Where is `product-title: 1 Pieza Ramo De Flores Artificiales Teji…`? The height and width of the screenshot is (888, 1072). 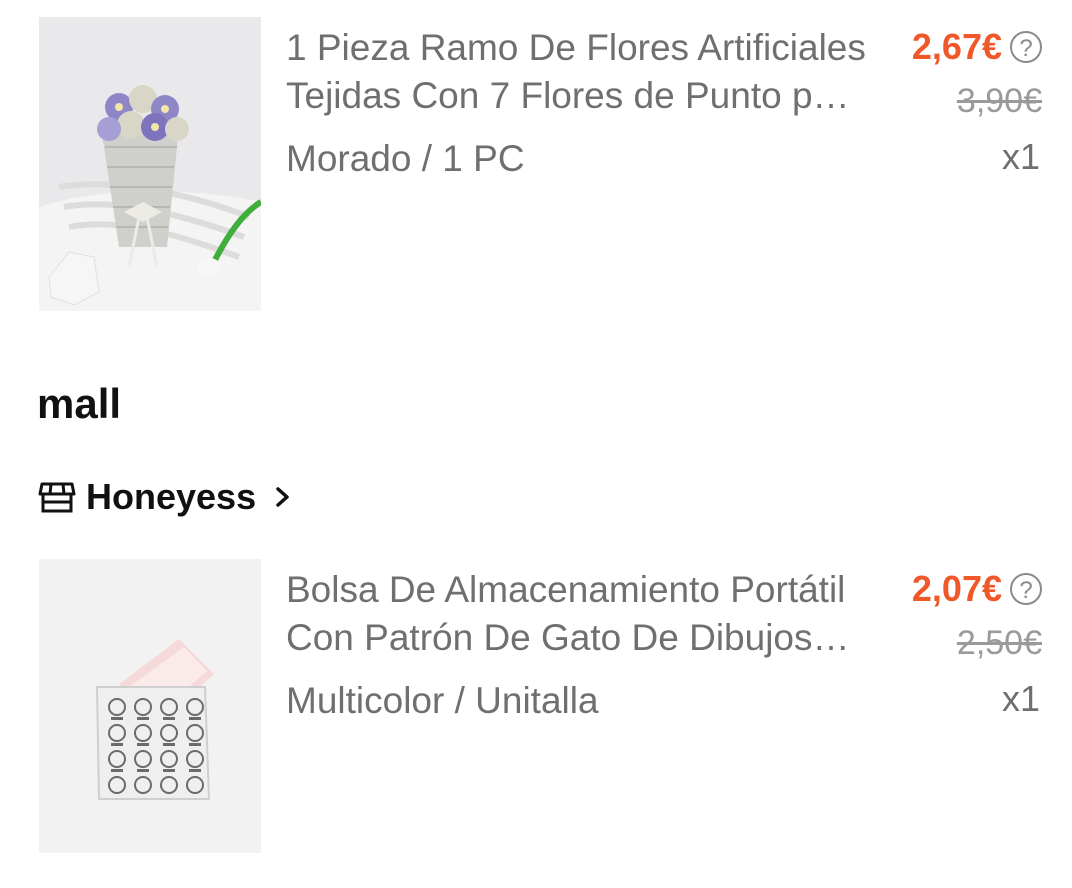 product-title: 1 Pieza Ramo De Flores Artificiales Teji… is located at coordinates (576, 72).